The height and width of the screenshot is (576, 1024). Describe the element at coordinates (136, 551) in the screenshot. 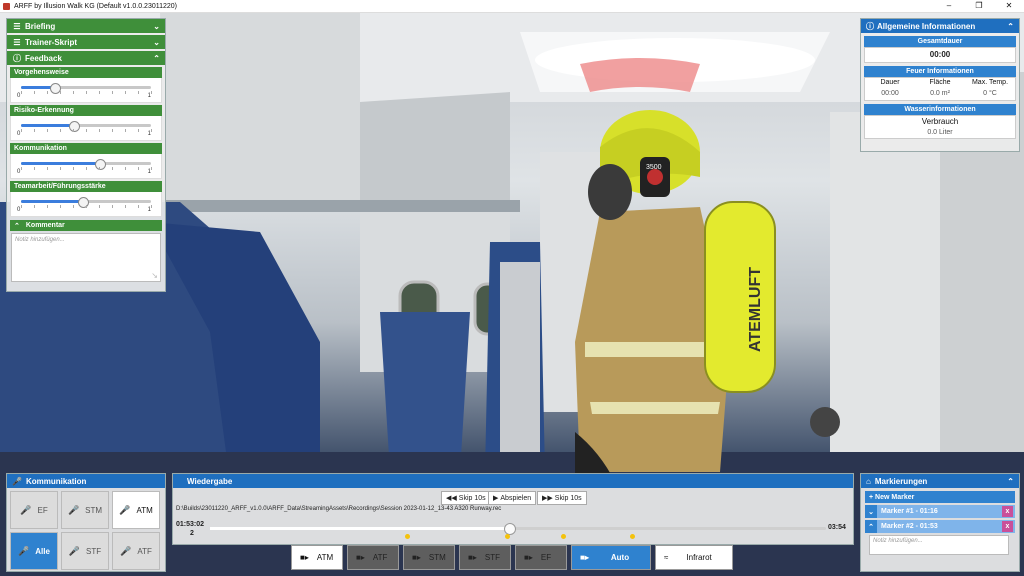

I see `comm-button-atf: 🎤 ATF` at that location.